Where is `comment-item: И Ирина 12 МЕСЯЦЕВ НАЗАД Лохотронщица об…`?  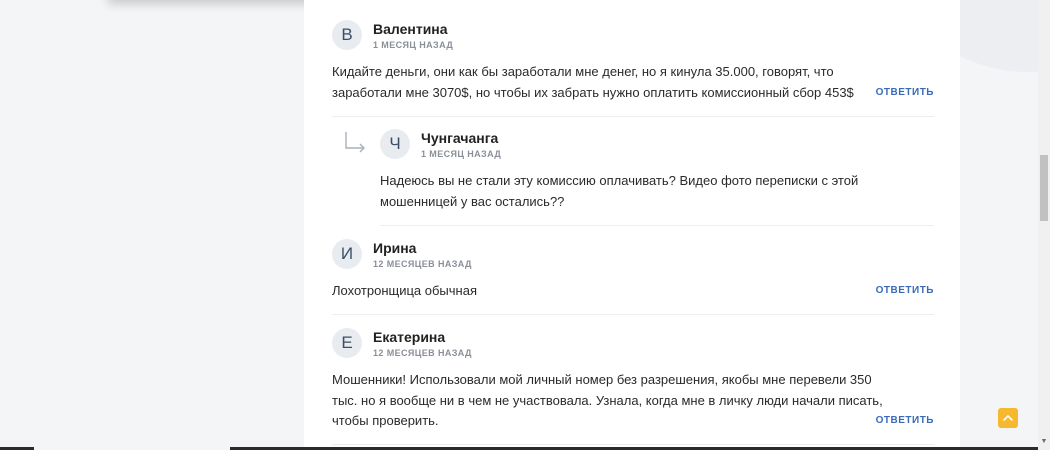
comment-item: И Ирина 12 МЕСЯЦЕВ НАЗАД Лохотронщица об… is located at coordinates (633, 277).